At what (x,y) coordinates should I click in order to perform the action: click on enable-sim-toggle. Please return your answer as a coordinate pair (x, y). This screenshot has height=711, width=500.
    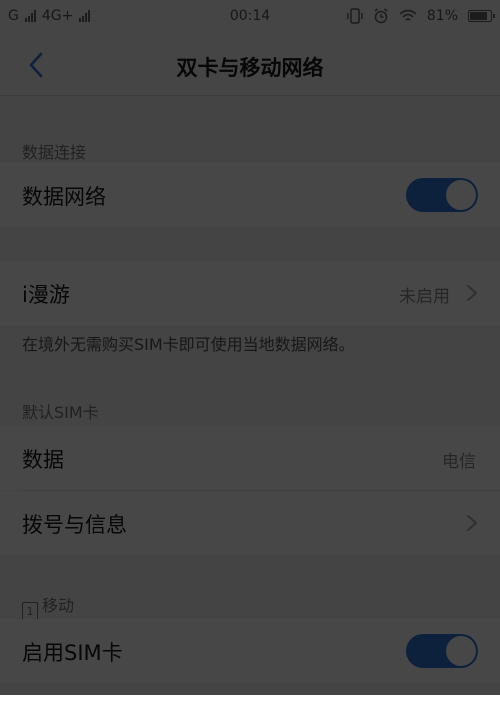
    Looking at the image, I should click on (442, 651).